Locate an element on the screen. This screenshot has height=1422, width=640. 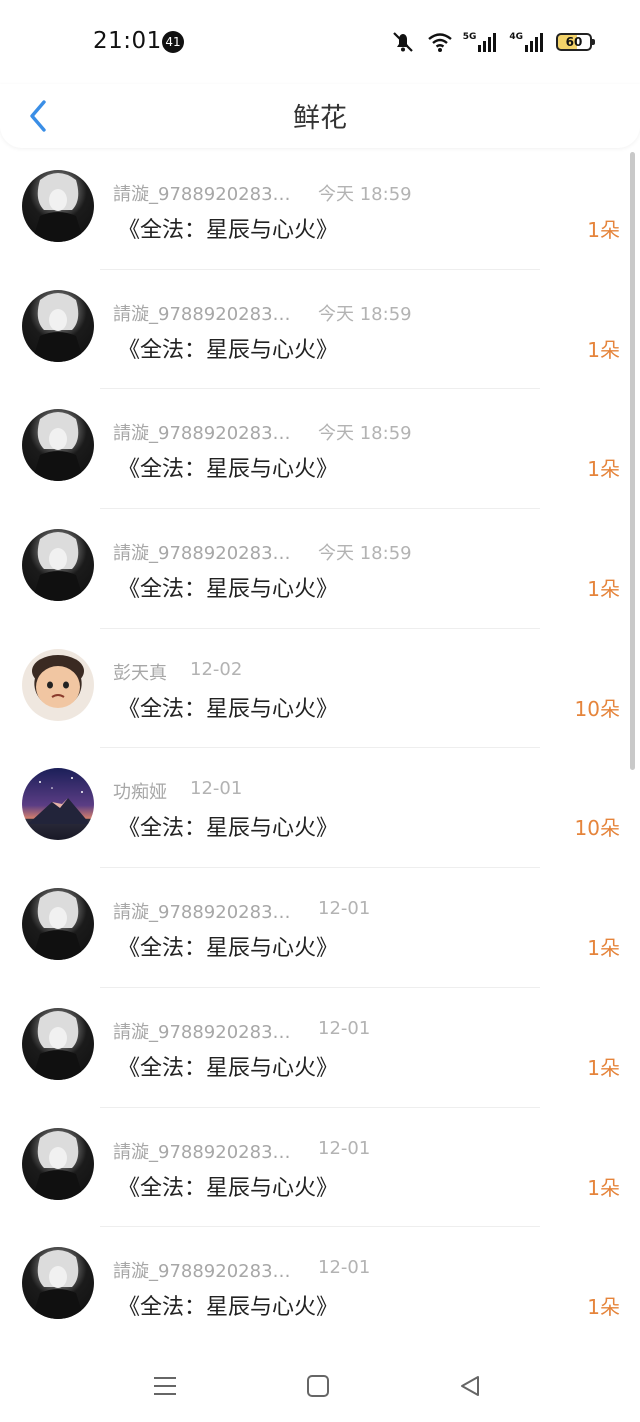
scrollbar is located at coordinates (632, 461).